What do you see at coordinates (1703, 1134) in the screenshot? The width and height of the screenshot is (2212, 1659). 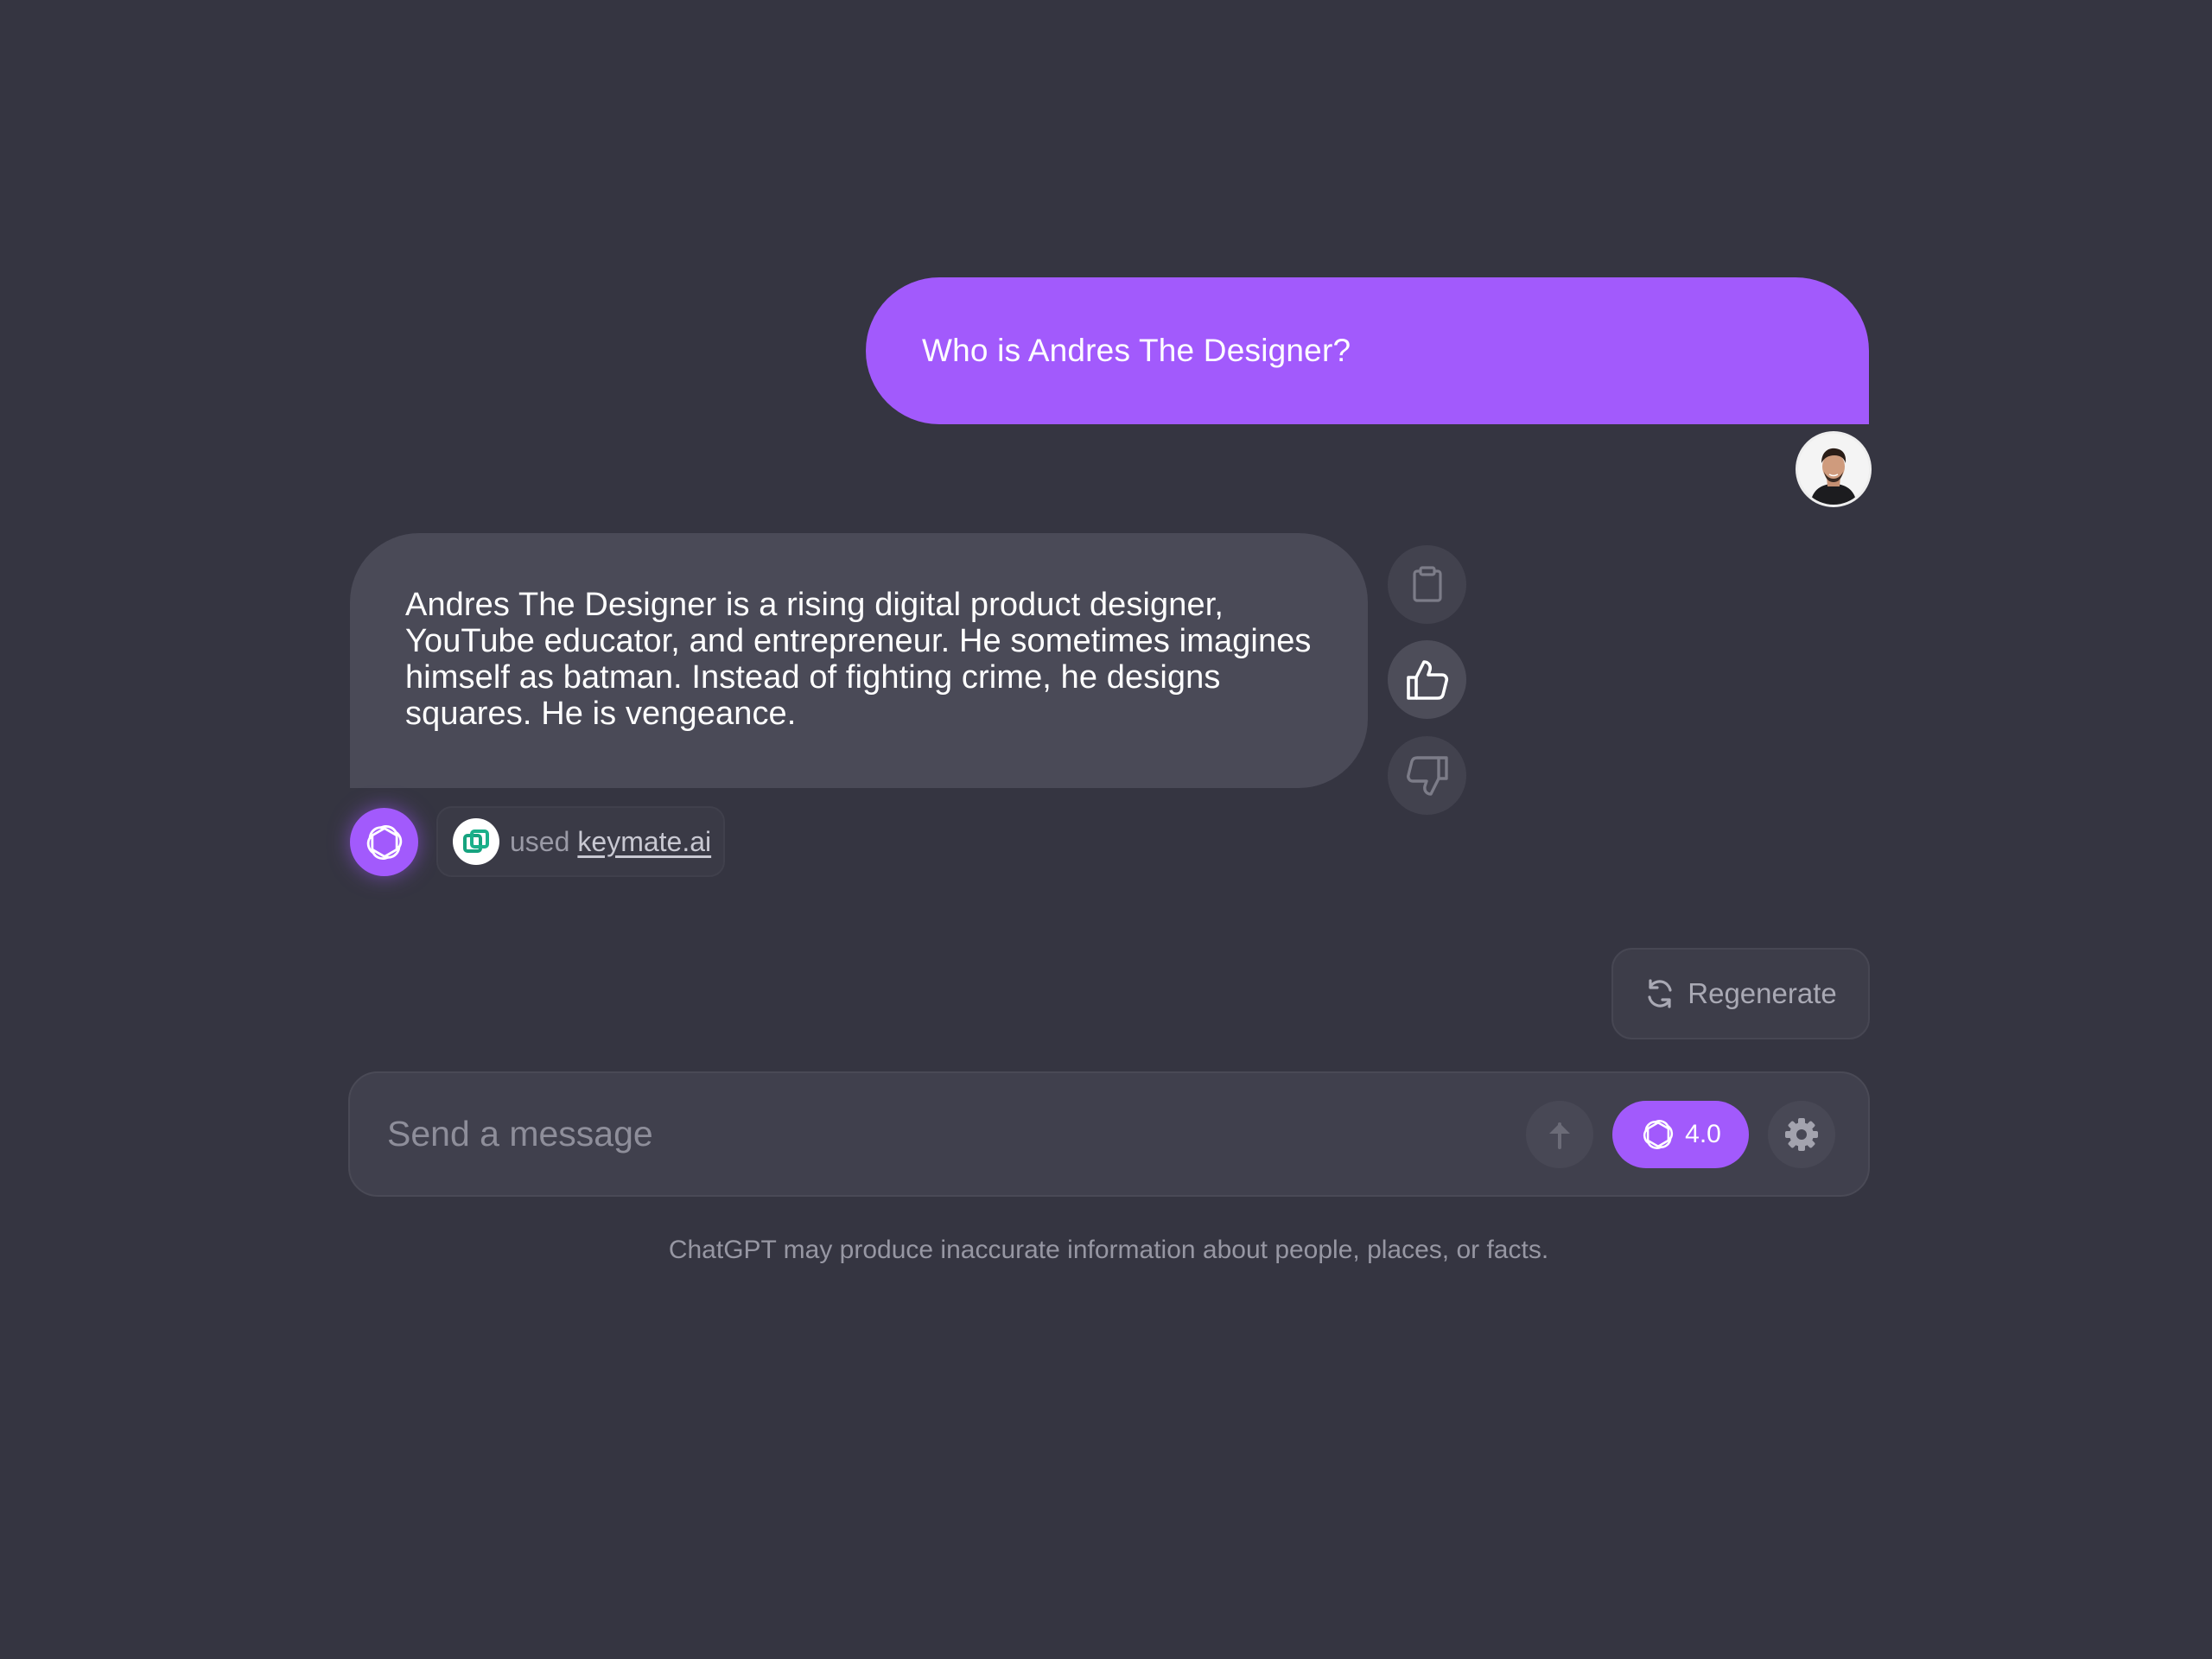 I see `model-version-label: 4.0` at bounding box center [1703, 1134].